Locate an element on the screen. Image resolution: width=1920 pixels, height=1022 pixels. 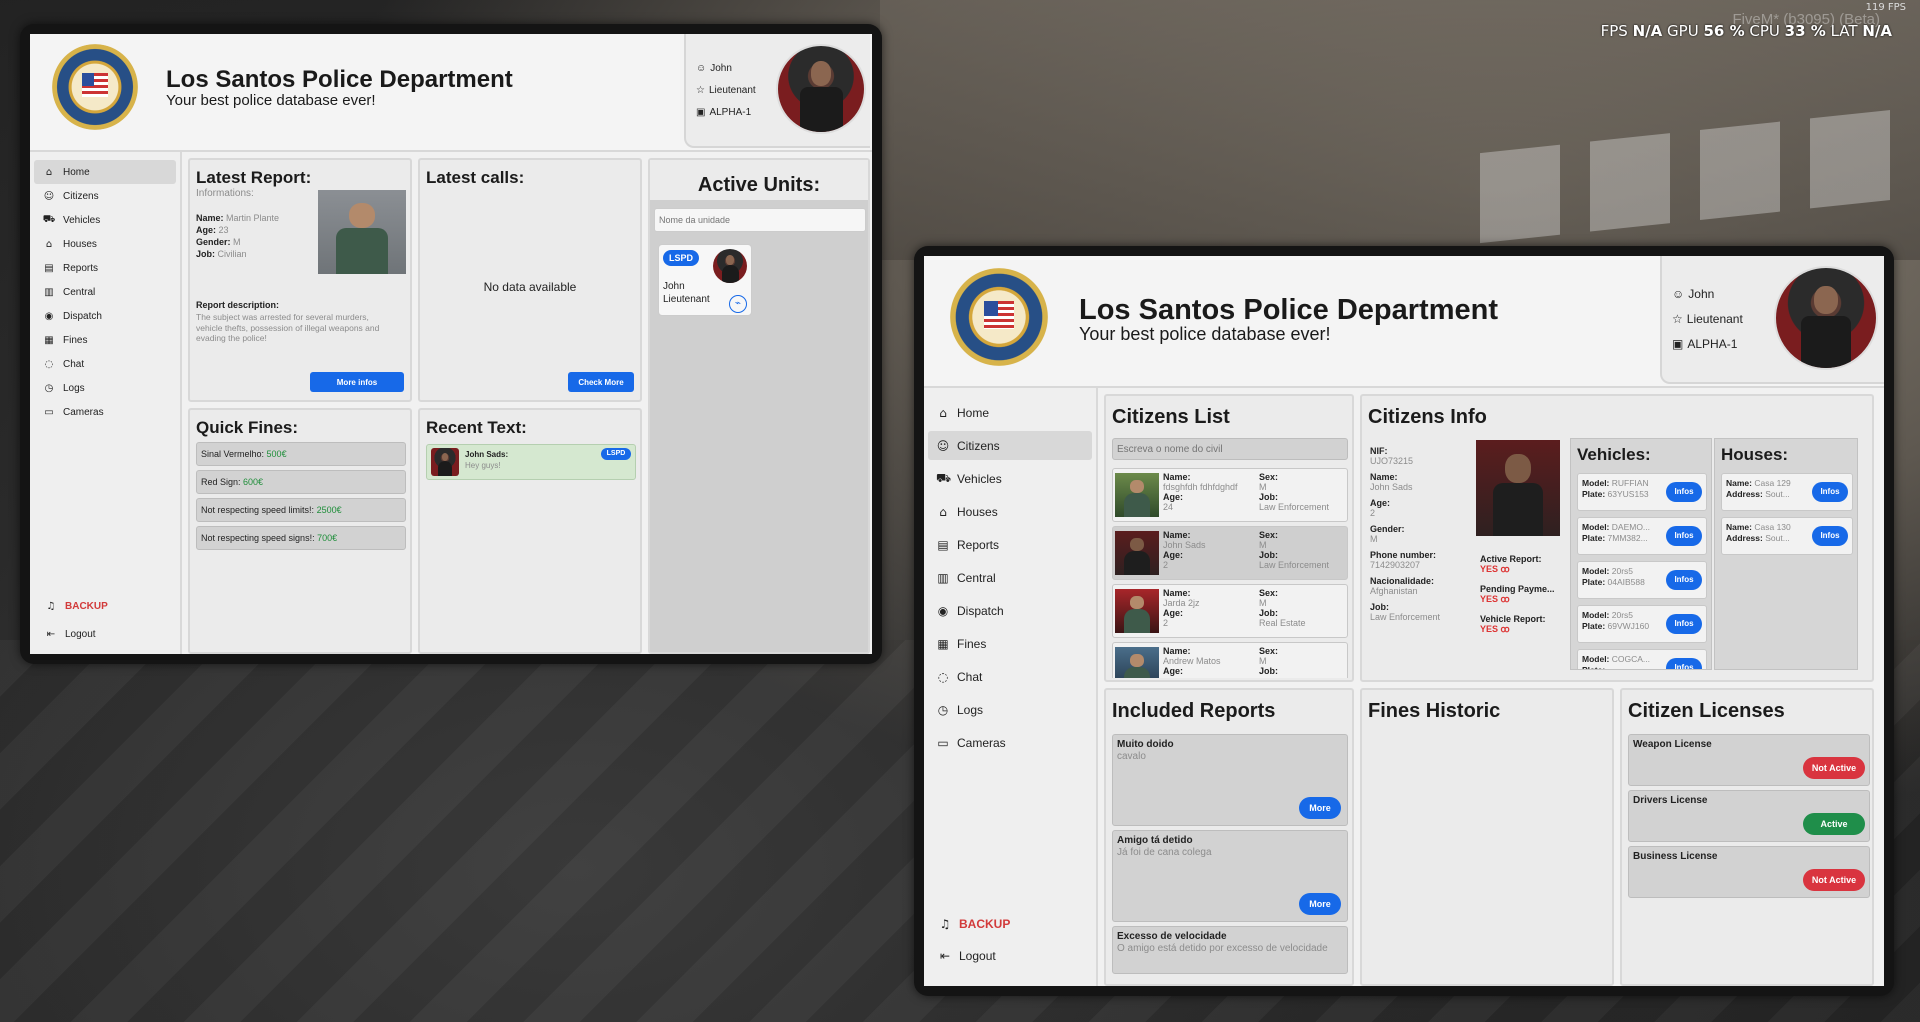
citizen-name-value: Jarda 2jz is located at coordinates (1181, 603).